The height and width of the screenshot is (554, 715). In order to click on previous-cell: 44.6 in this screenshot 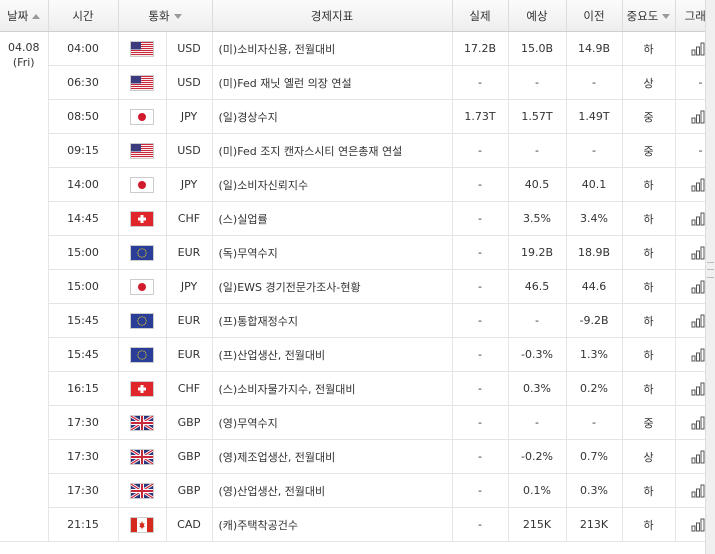, I will do `click(594, 286)`.